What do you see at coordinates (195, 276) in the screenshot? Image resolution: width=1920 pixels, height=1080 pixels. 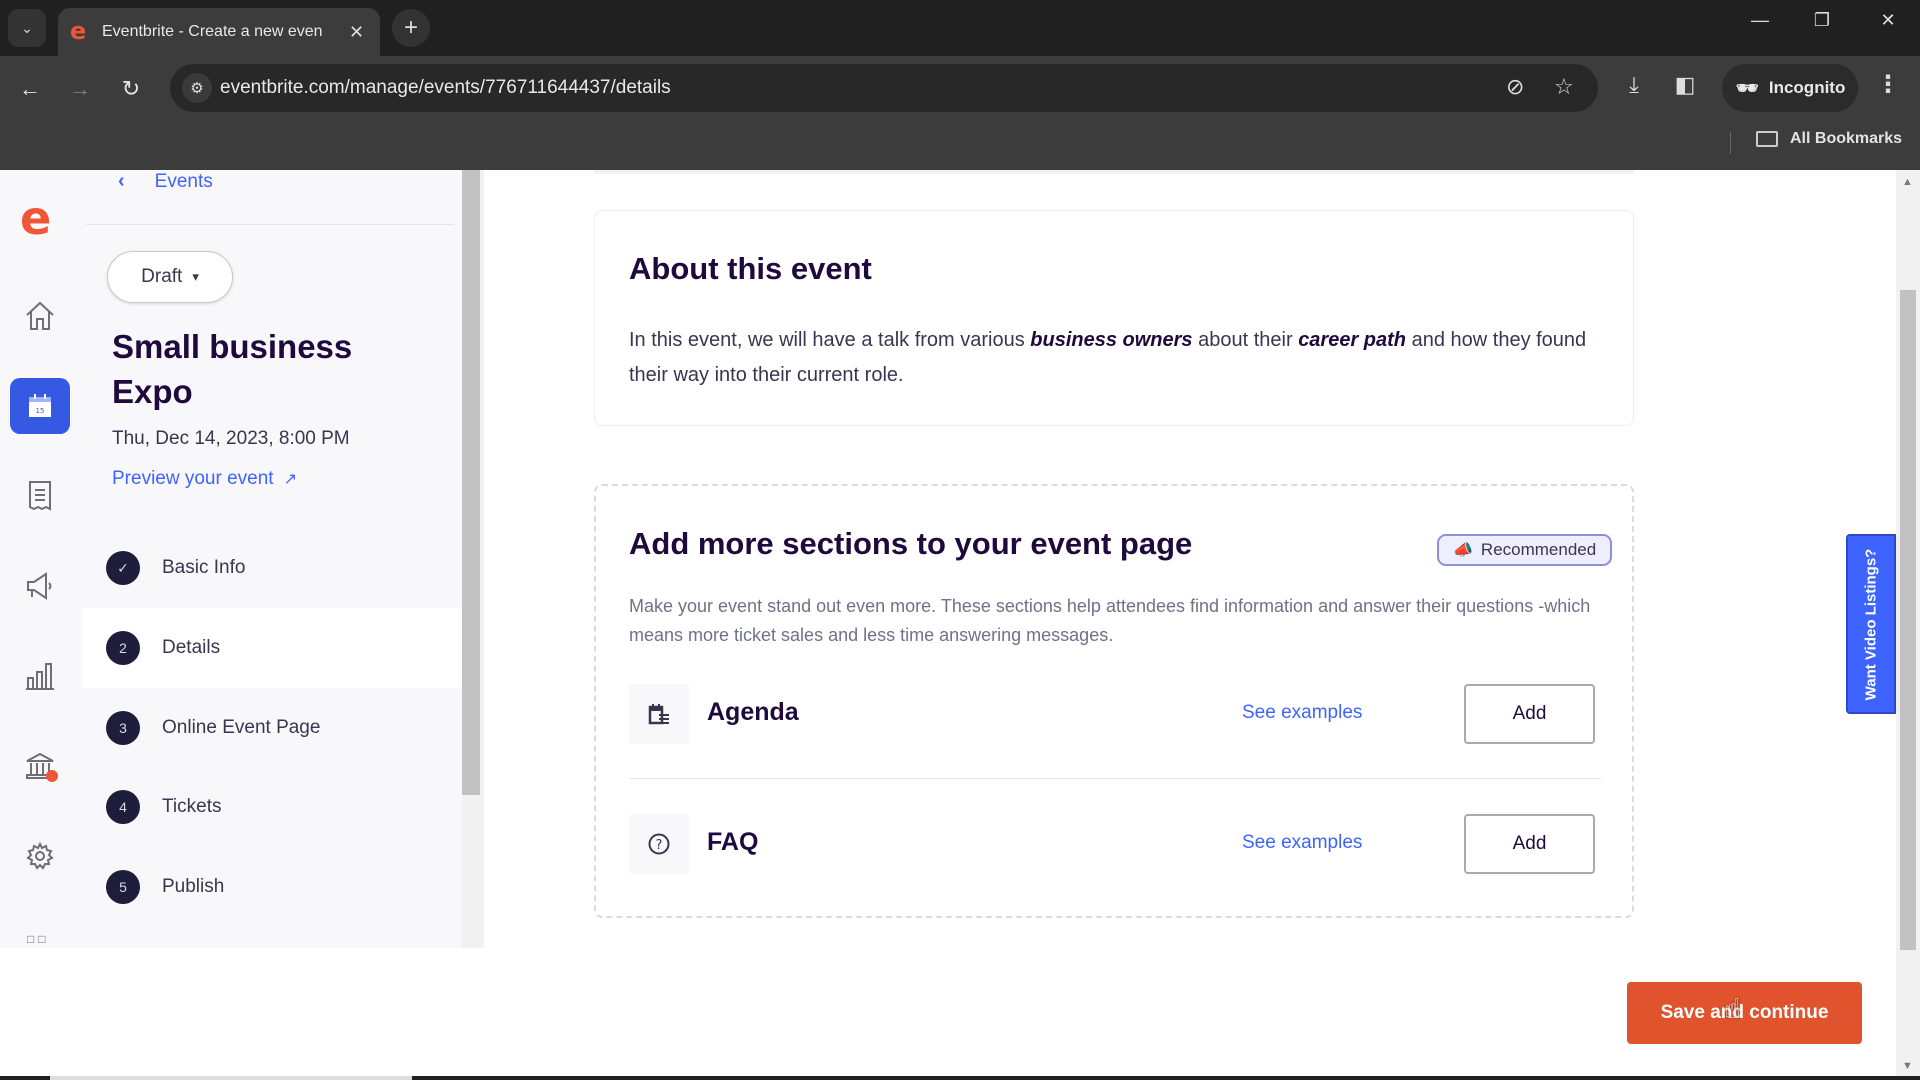 I see `chevron-down-icon: ▾` at bounding box center [195, 276].